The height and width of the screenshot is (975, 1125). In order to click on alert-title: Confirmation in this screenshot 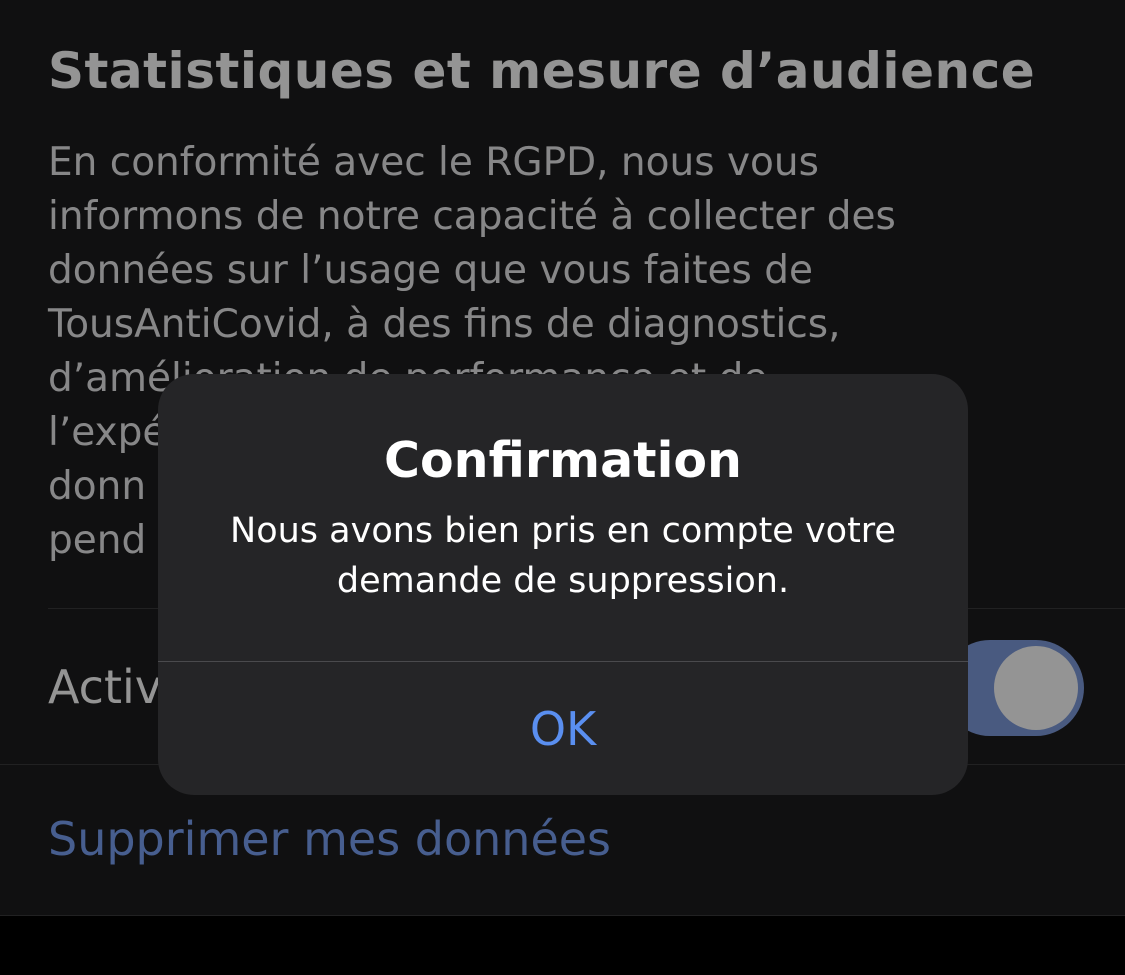, I will do `click(563, 460)`.